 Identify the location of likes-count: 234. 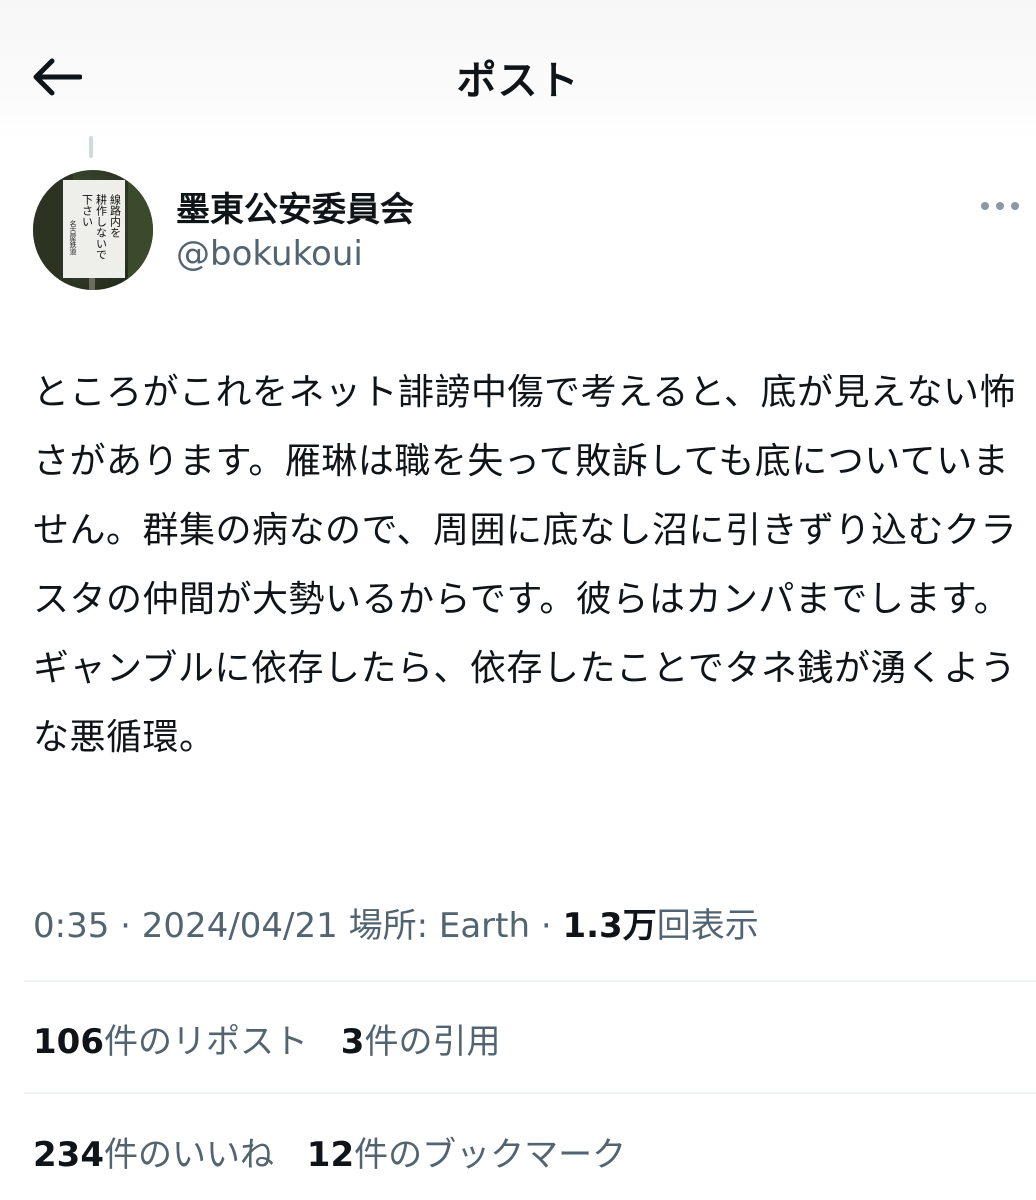
(68, 1155).